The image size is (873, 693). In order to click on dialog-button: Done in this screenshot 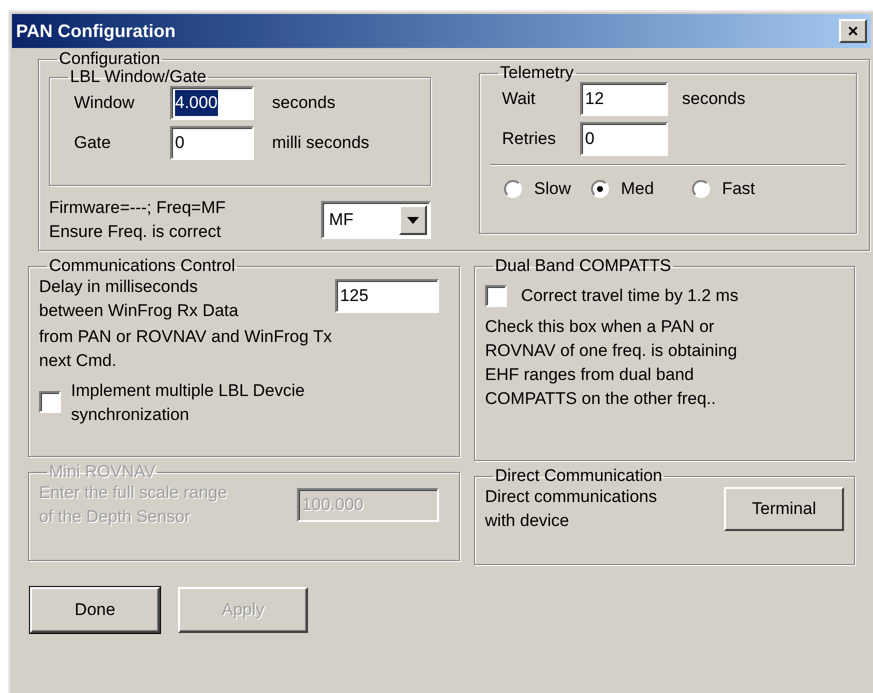, I will do `click(95, 610)`.